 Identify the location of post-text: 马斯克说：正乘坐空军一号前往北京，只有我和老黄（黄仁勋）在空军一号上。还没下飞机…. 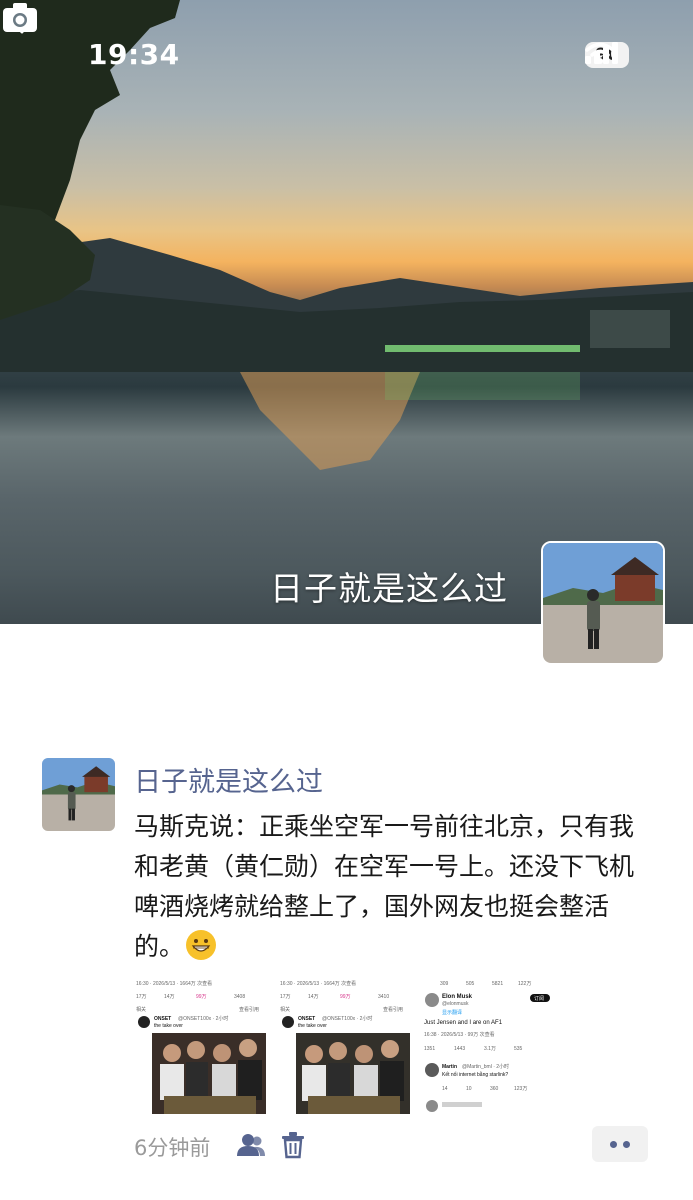
(394, 887).